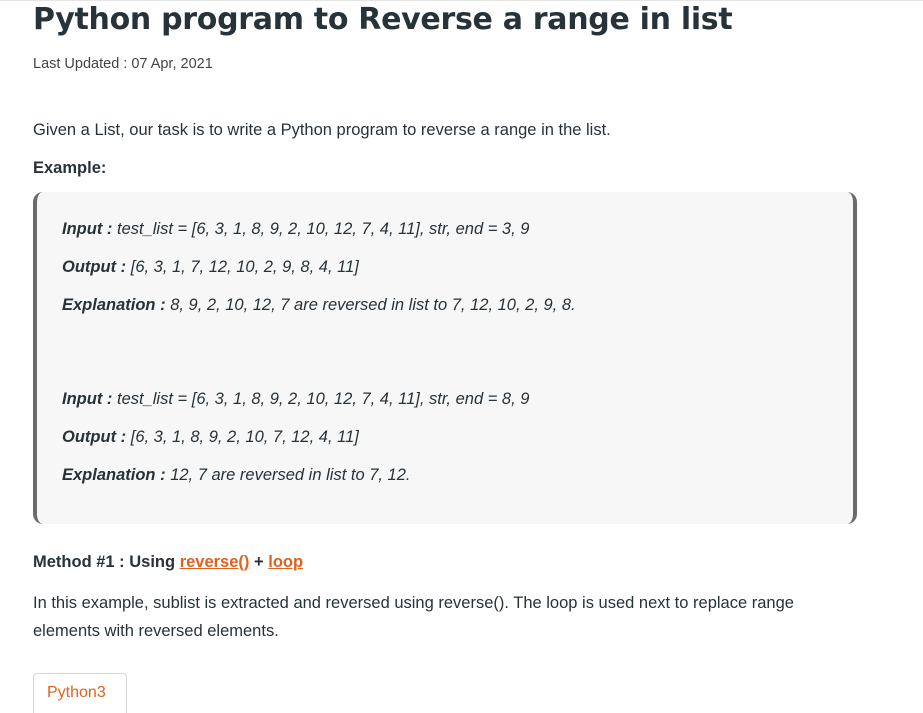  I want to click on code-tab-python3: Python3, so click(80, 693).